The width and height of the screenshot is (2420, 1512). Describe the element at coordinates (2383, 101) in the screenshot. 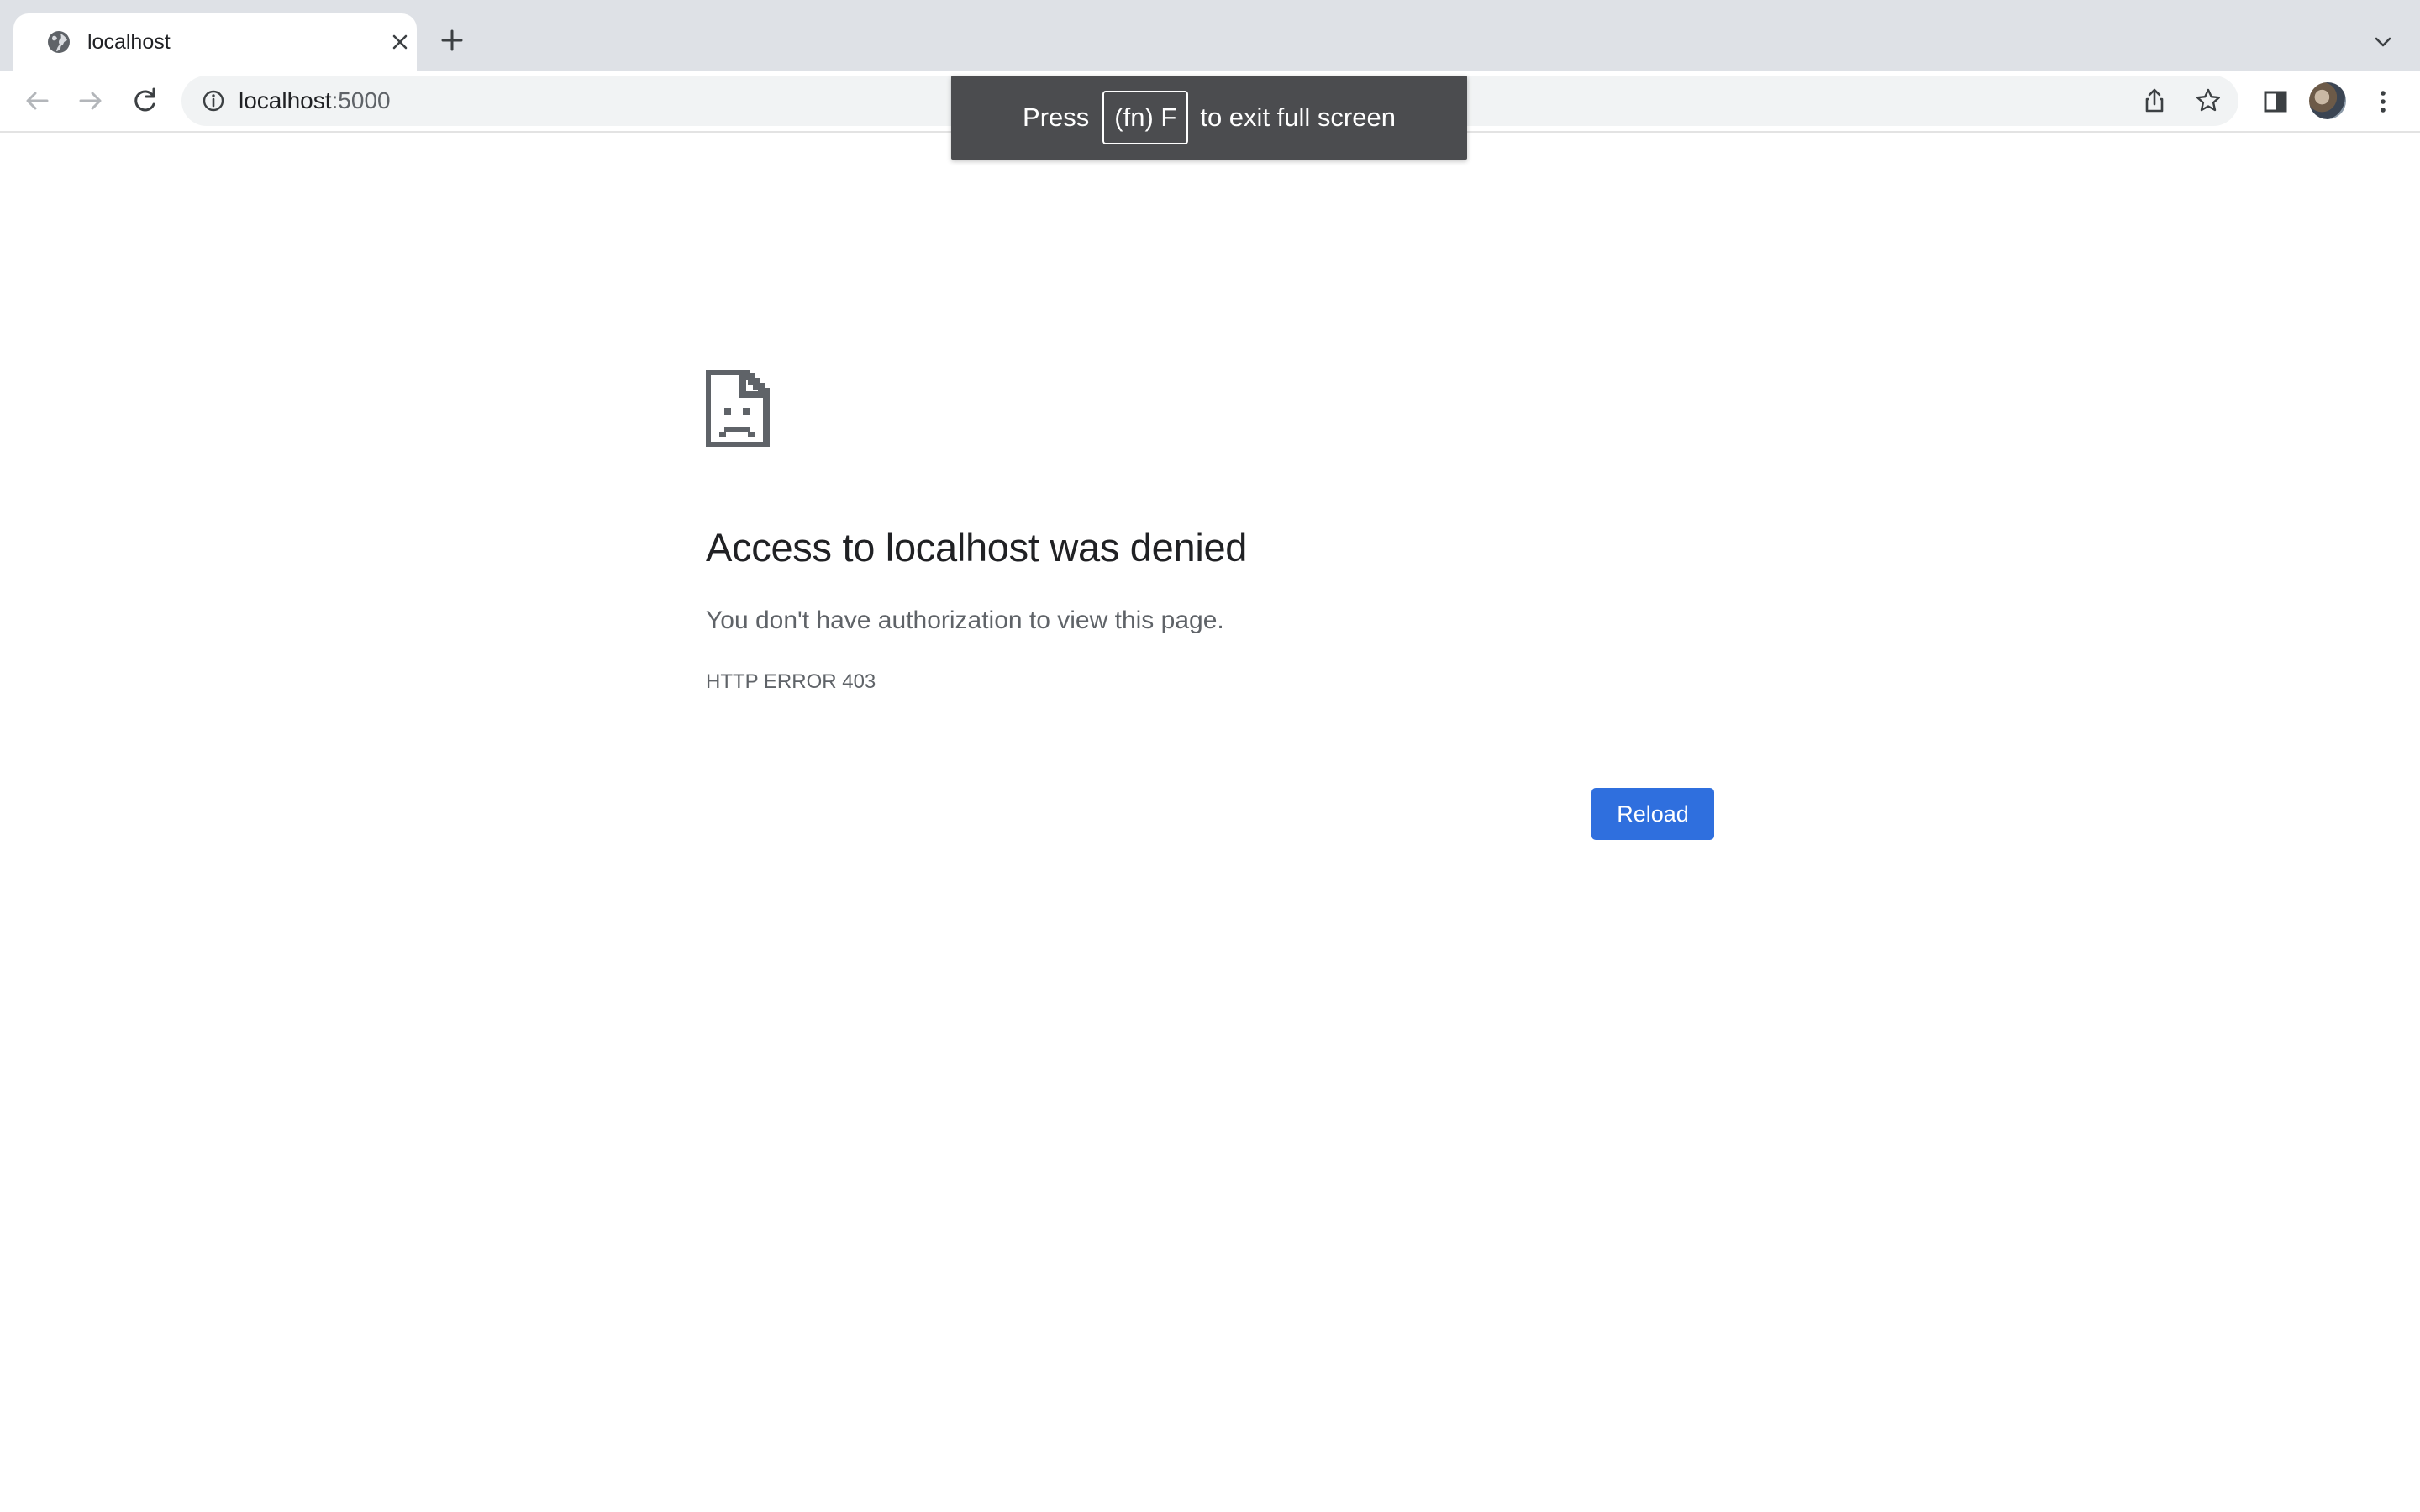

I see `kebab-menu-icon` at that location.